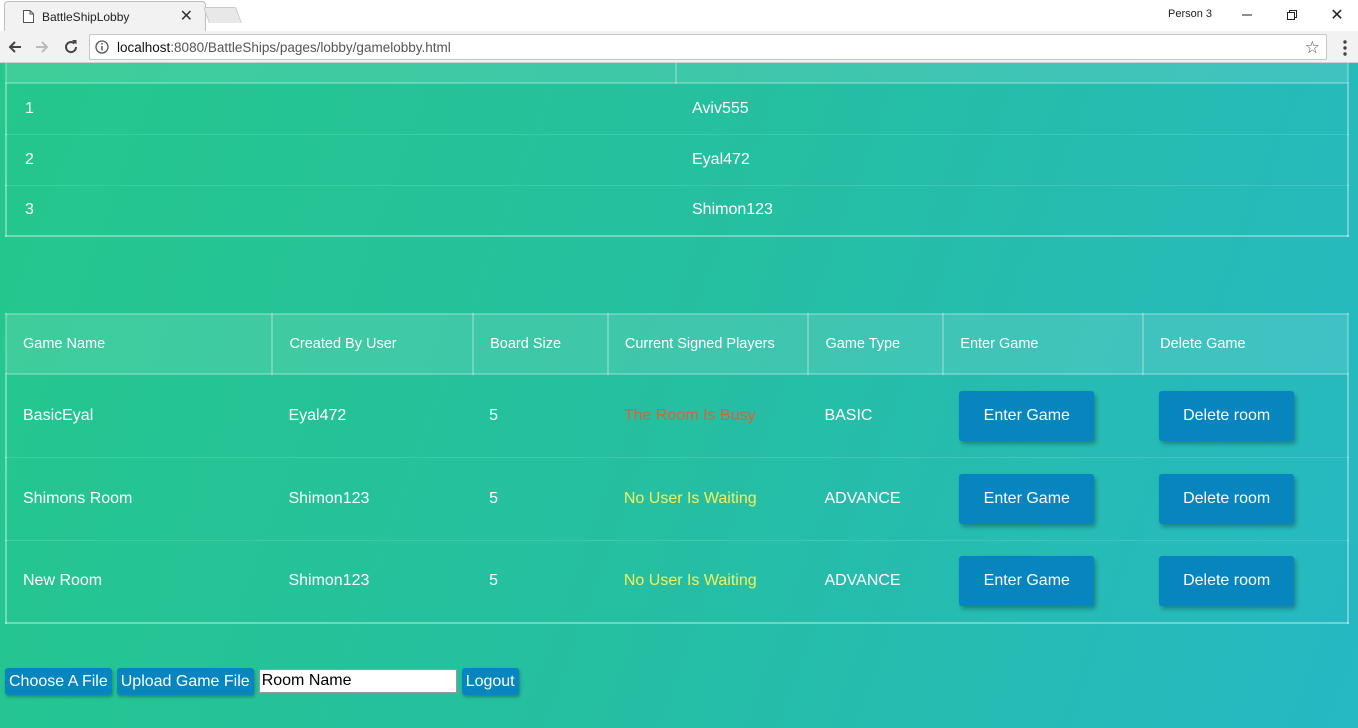 The height and width of the screenshot is (728, 1358). Describe the element at coordinates (1245, 344) in the screenshot. I see `header-delete-game: Delete Game` at that location.